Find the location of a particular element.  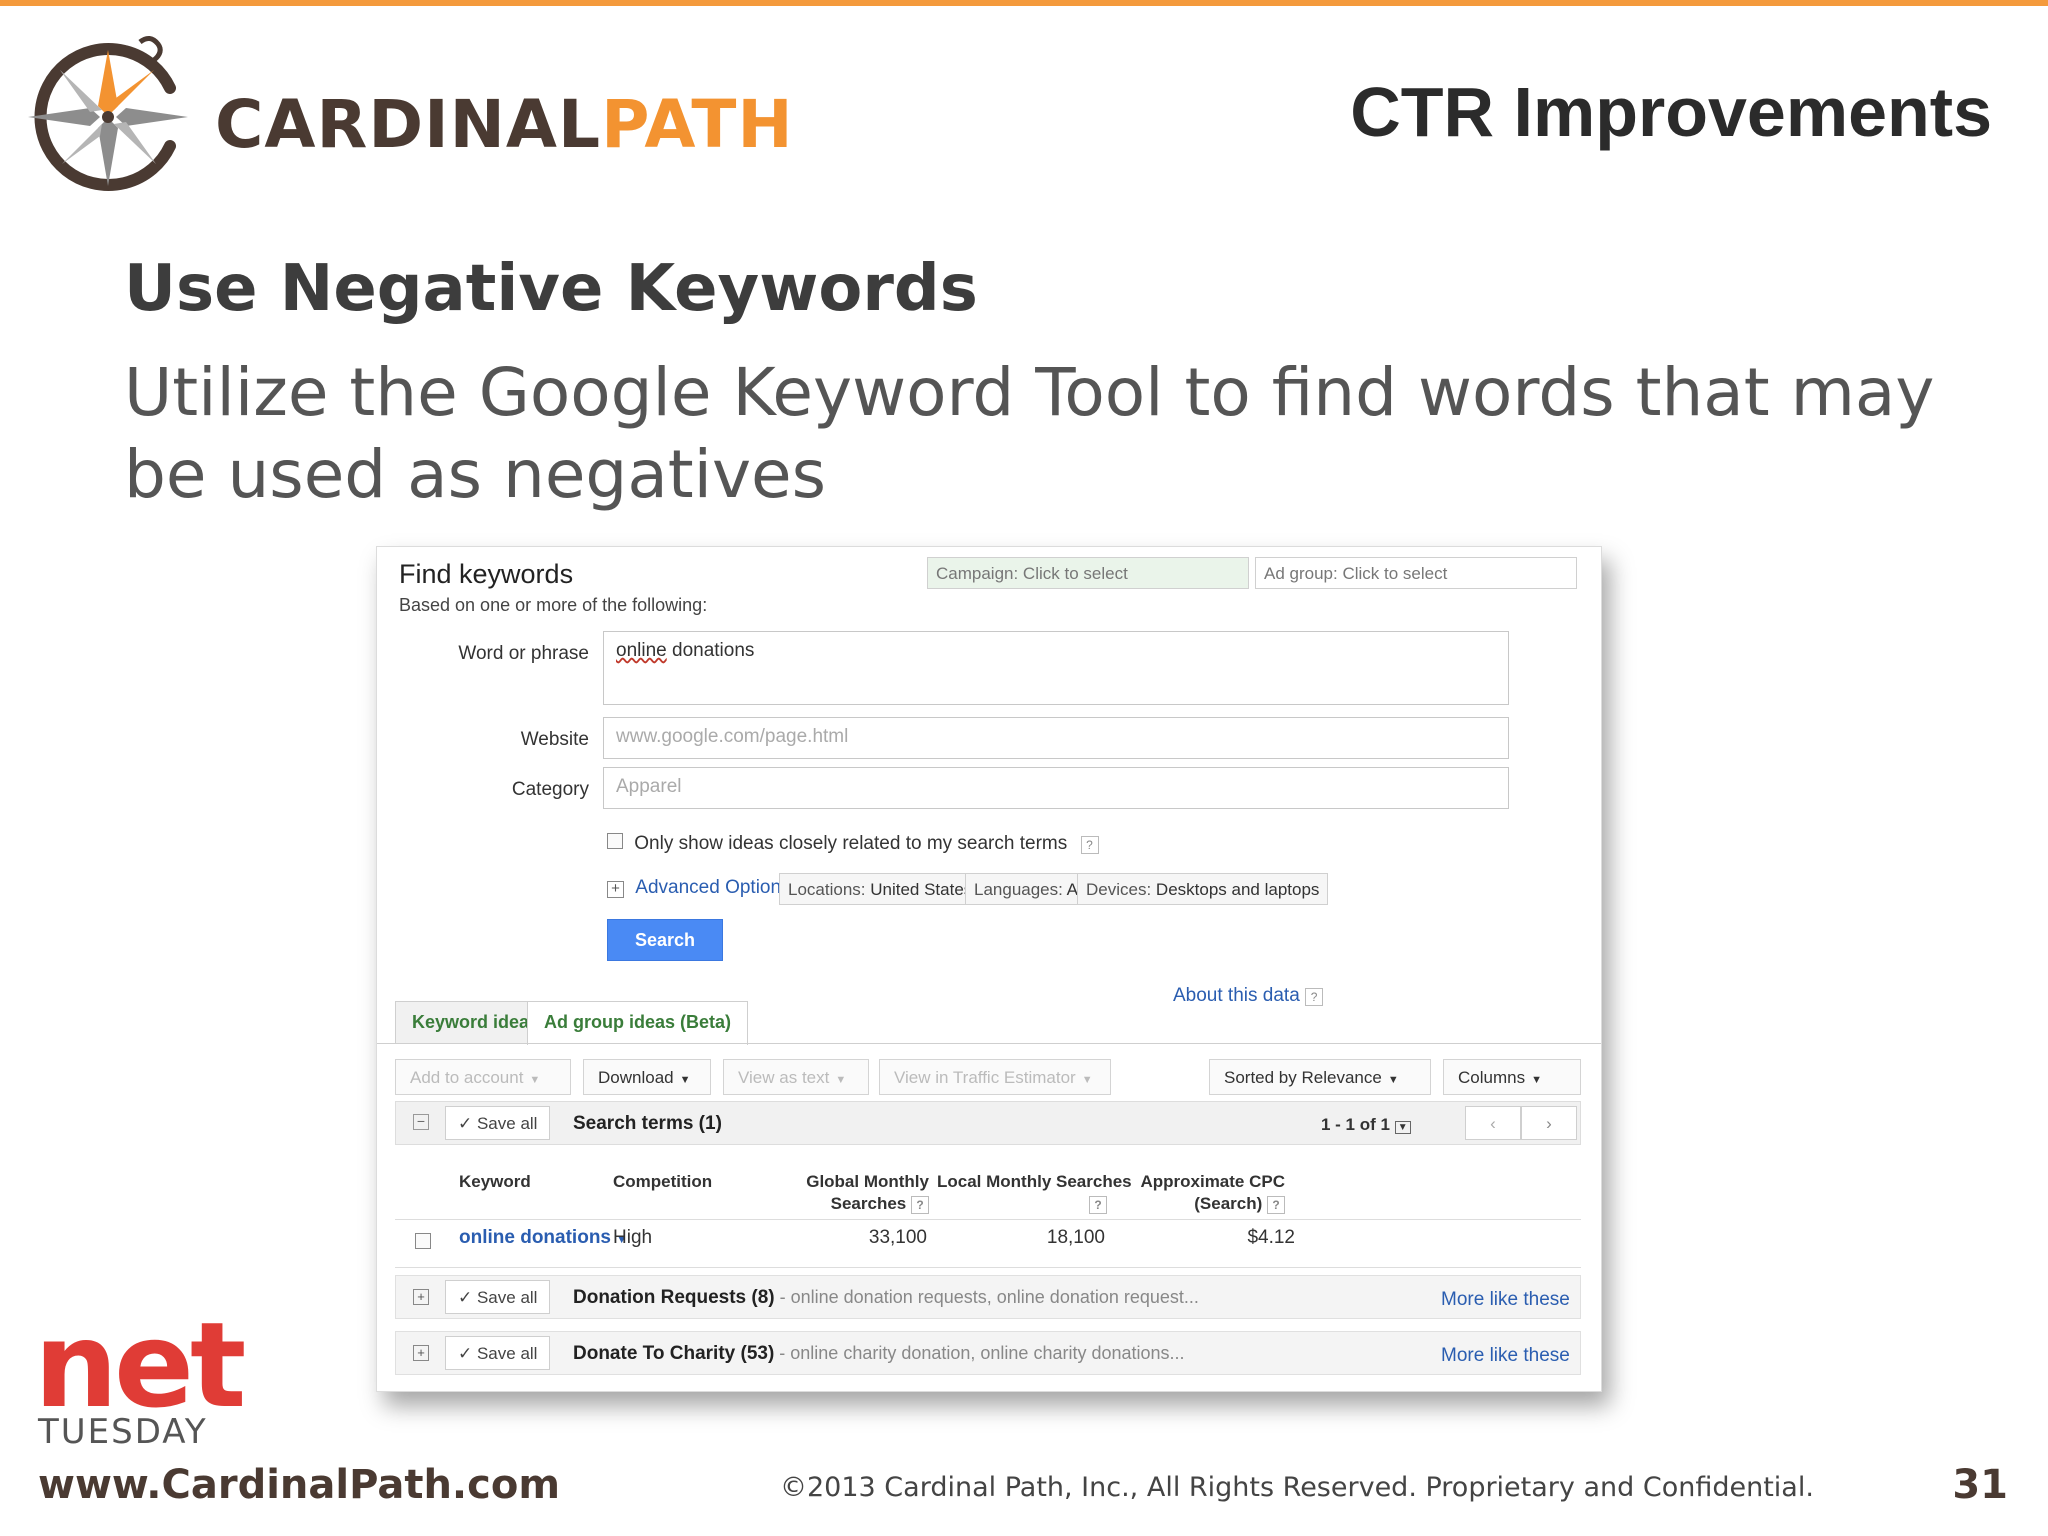

only-related-checkbox is located at coordinates (615, 841).